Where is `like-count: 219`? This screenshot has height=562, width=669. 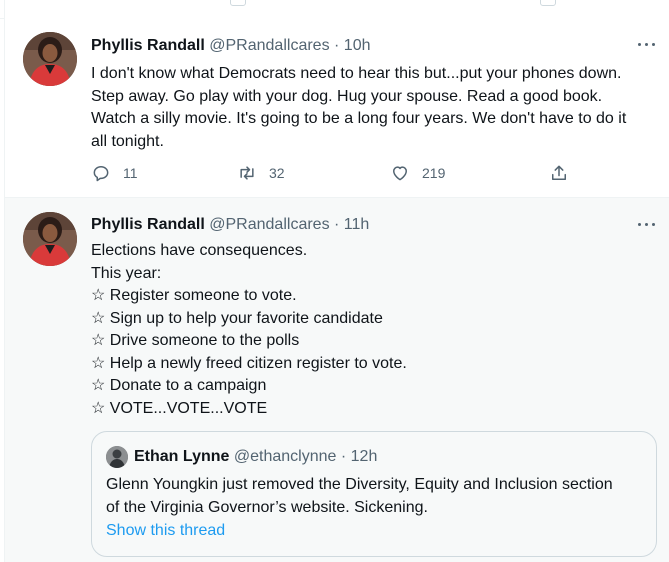
like-count: 219 is located at coordinates (434, 173).